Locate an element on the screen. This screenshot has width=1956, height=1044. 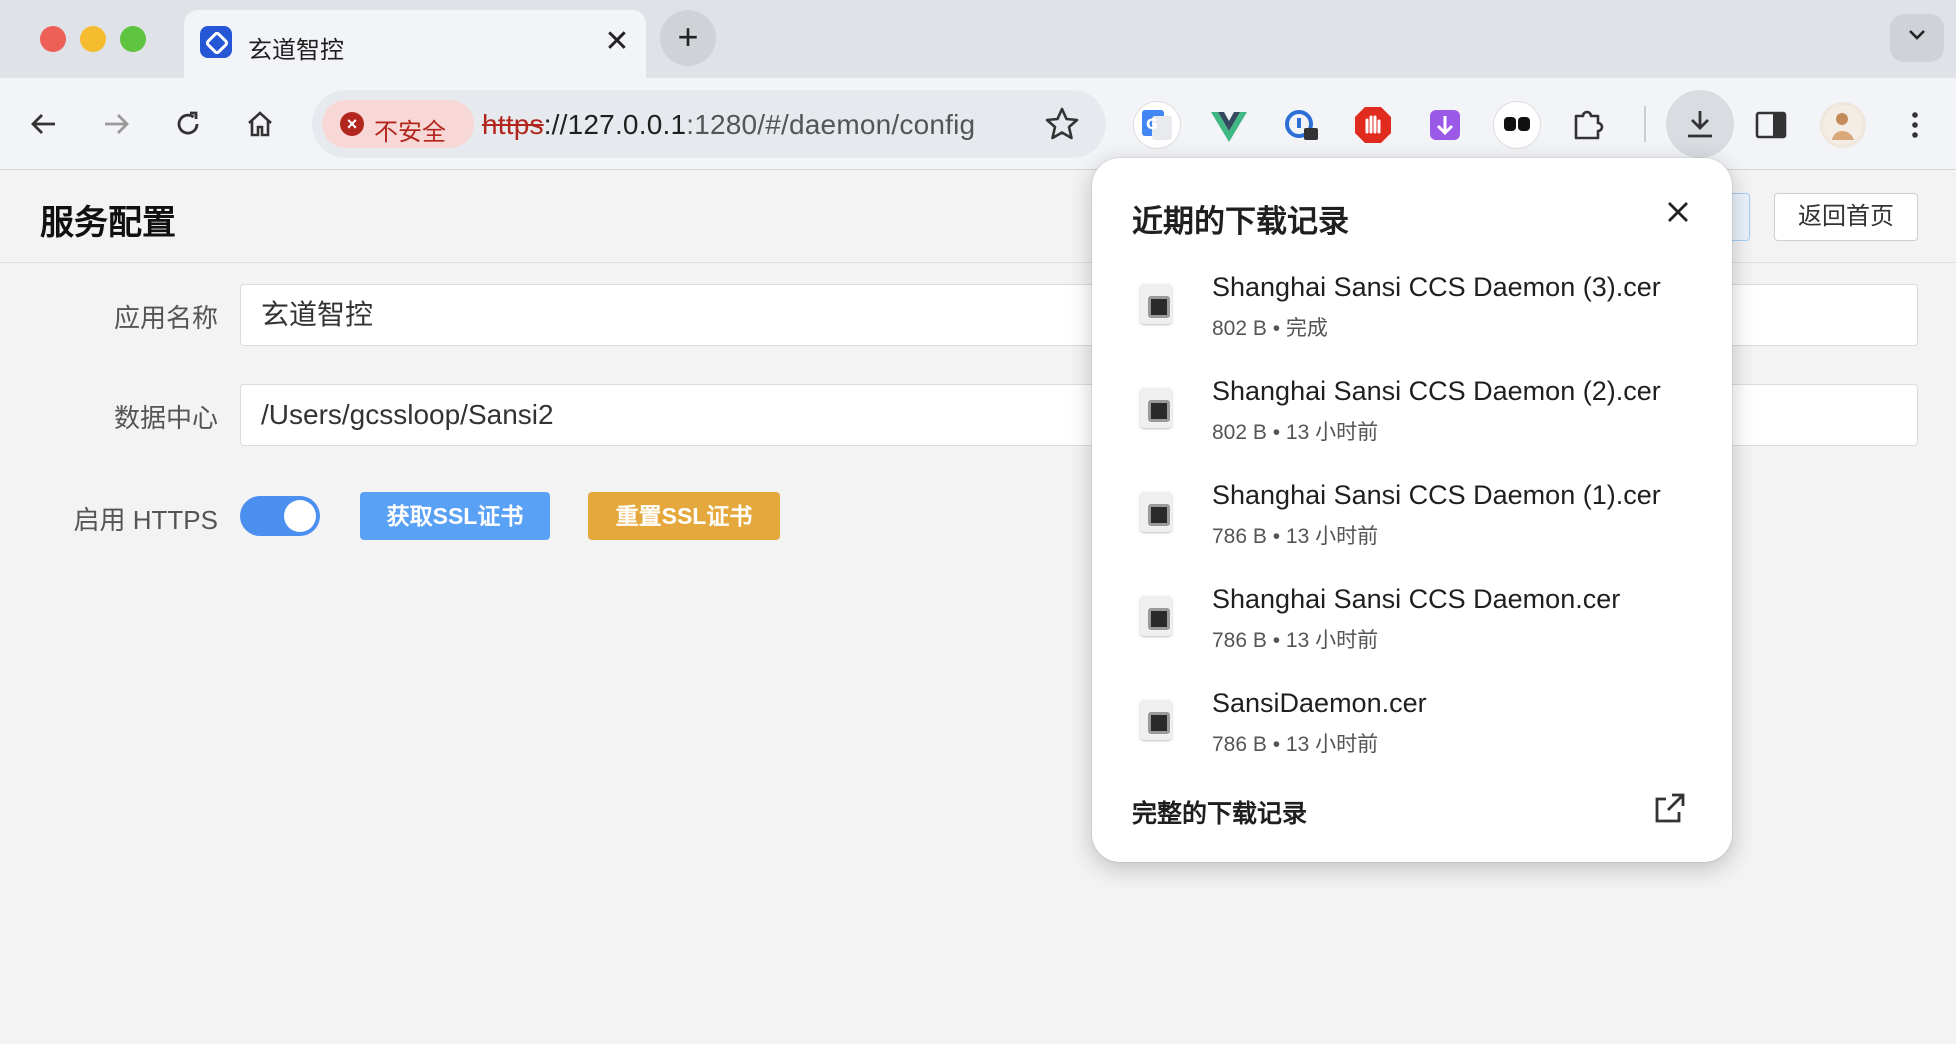
tab-active: 玄道智控 ✕ is located at coordinates (415, 44).